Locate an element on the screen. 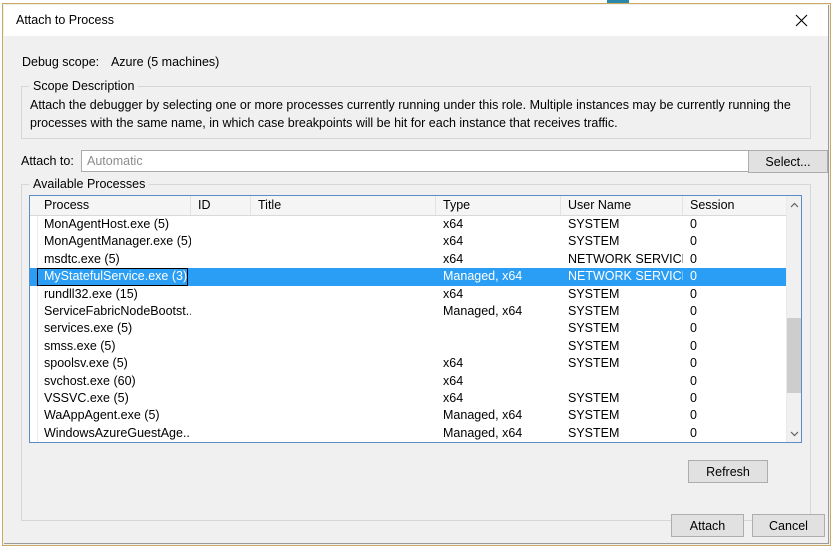 This screenshot has height=549, width=835. title-bar: Attach to Process is located at coordinates (416, 21).